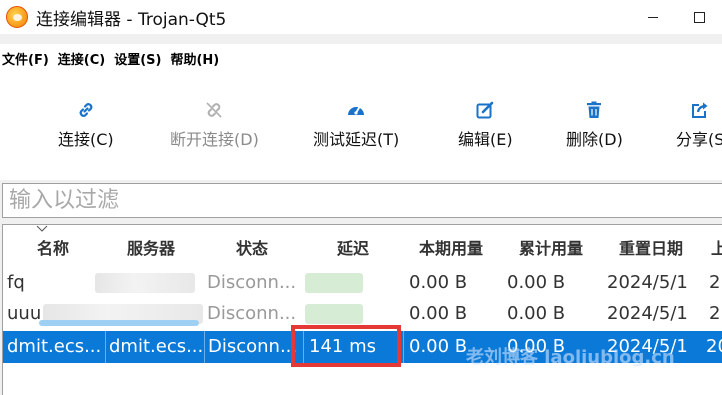 This screenshot has width=722, height=395. Describe the element at coordinates (361, 58) in the screenshot. I see `menu-bar: 文件(F) 连接(C) 设置(S) 帮助(H)` at that location.